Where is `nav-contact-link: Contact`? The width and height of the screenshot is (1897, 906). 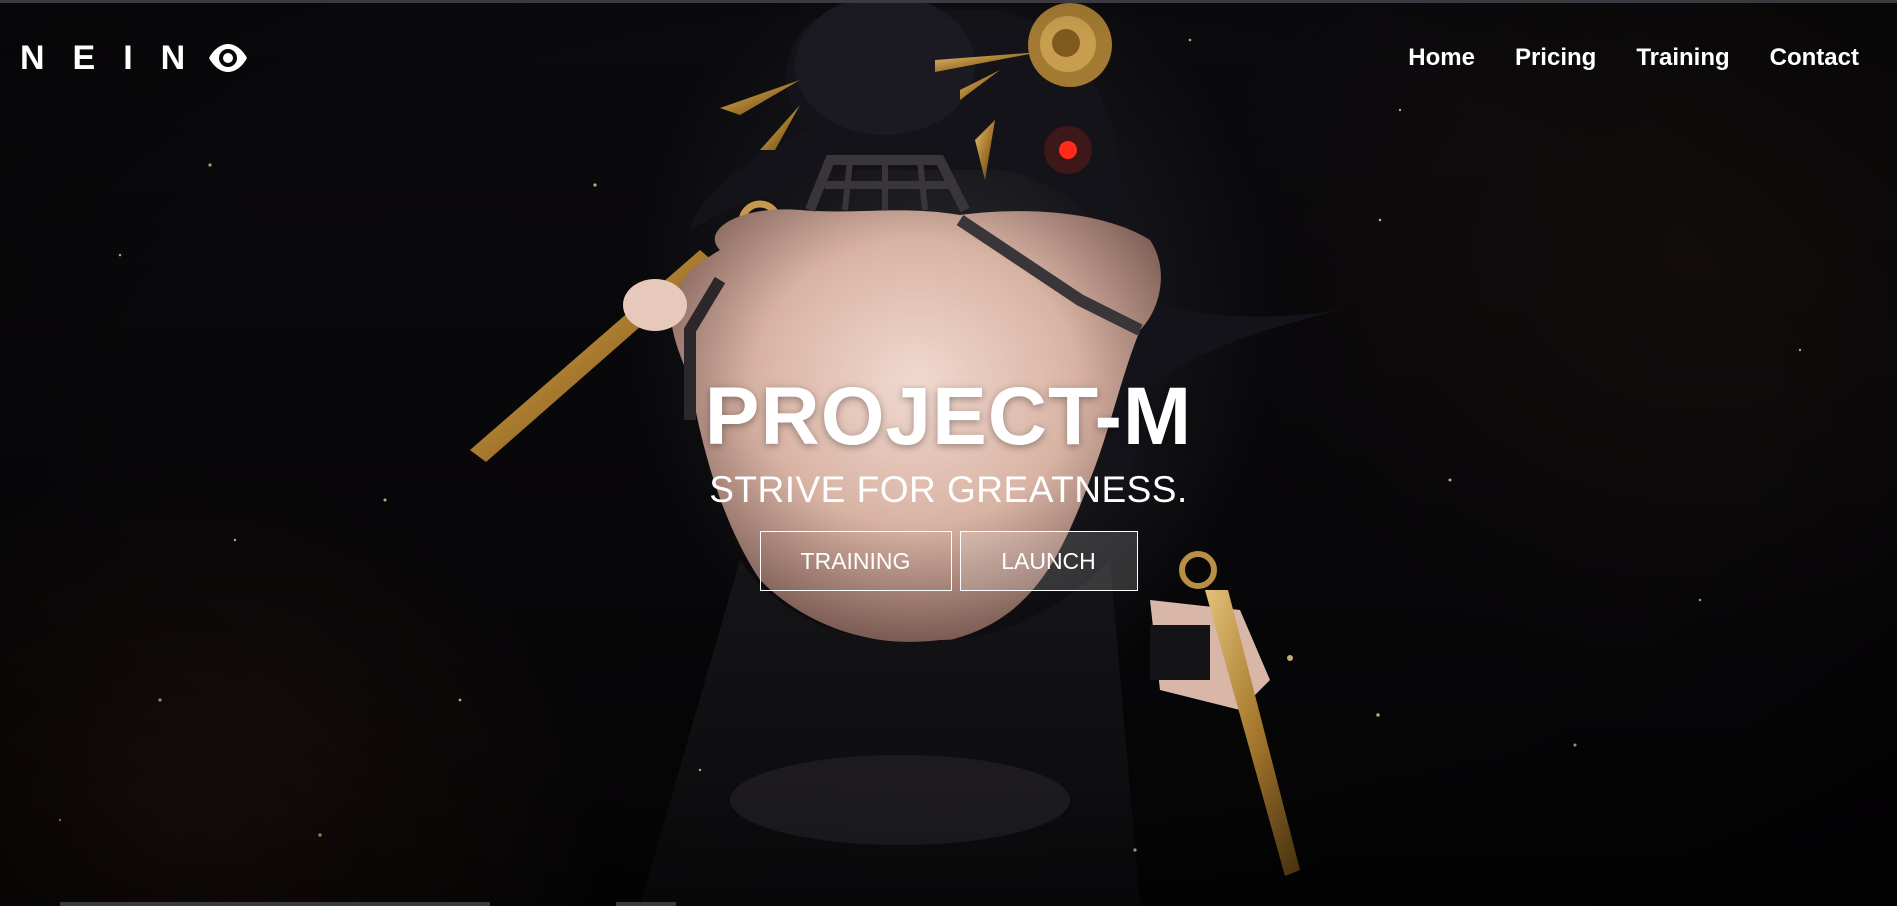
nav-contact-link: Contact is located at coordinates (1814, 58).